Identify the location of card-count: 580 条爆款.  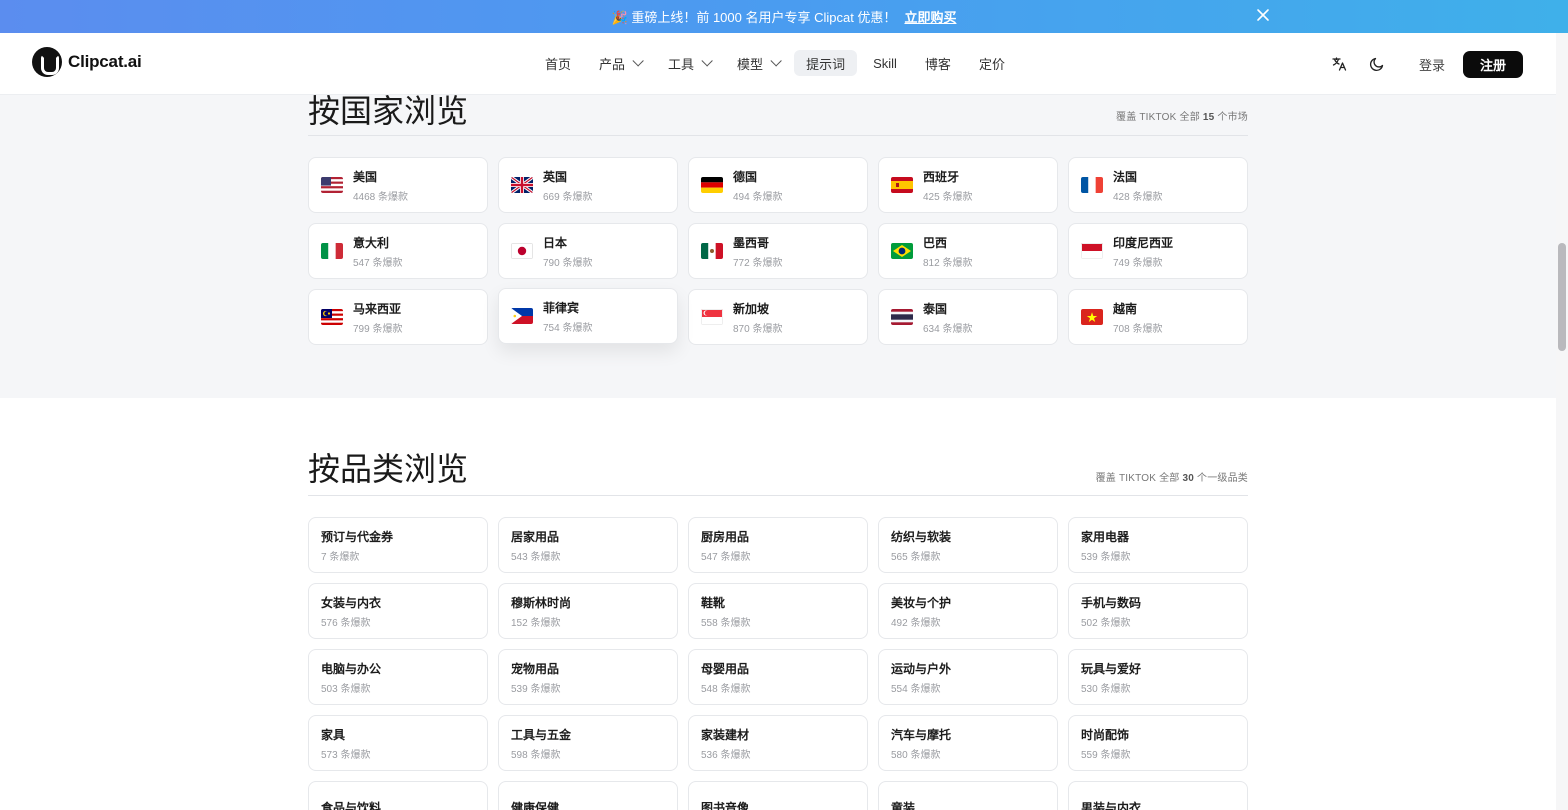
(916, 755).